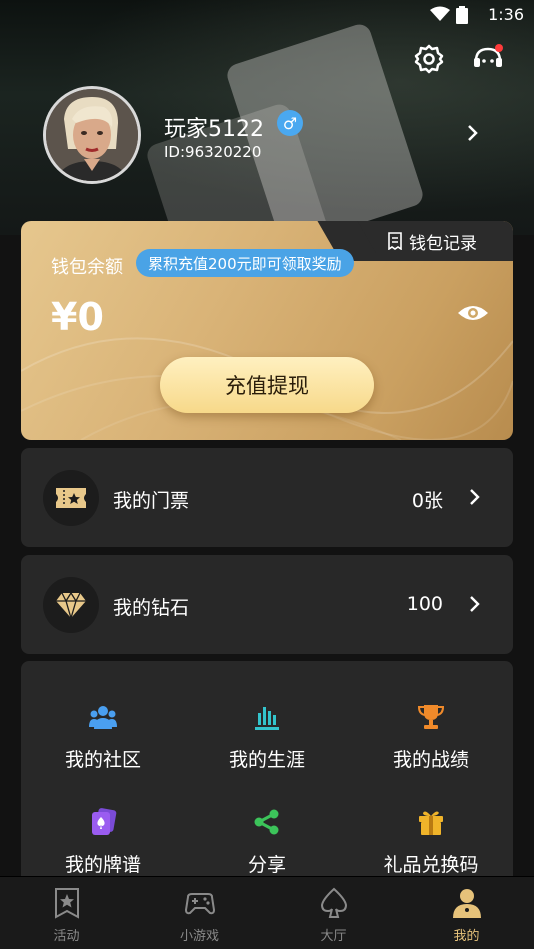 The image size is (534, 949). I want to click on avatar, so click(92, 135).